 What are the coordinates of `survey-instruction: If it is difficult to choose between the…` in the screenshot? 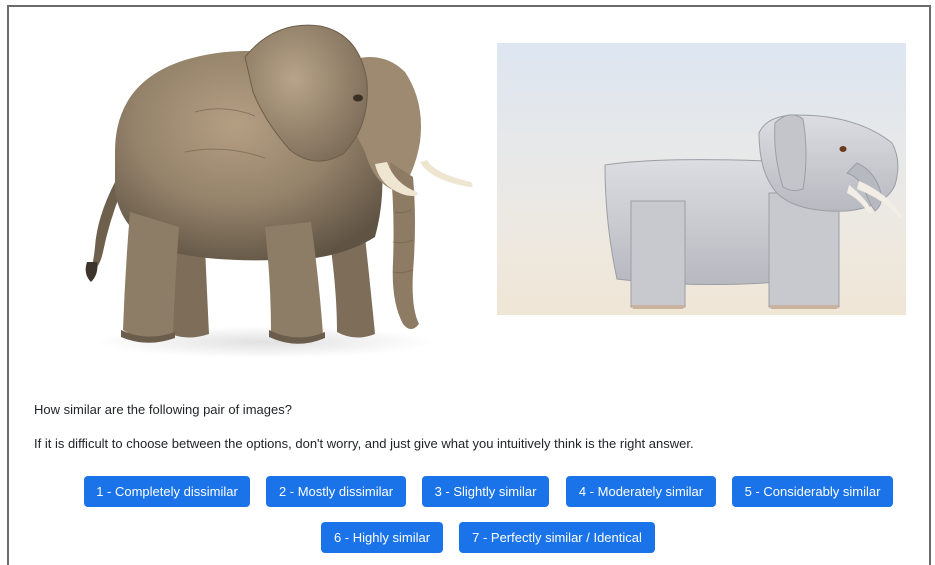 It's located at (364, 443).